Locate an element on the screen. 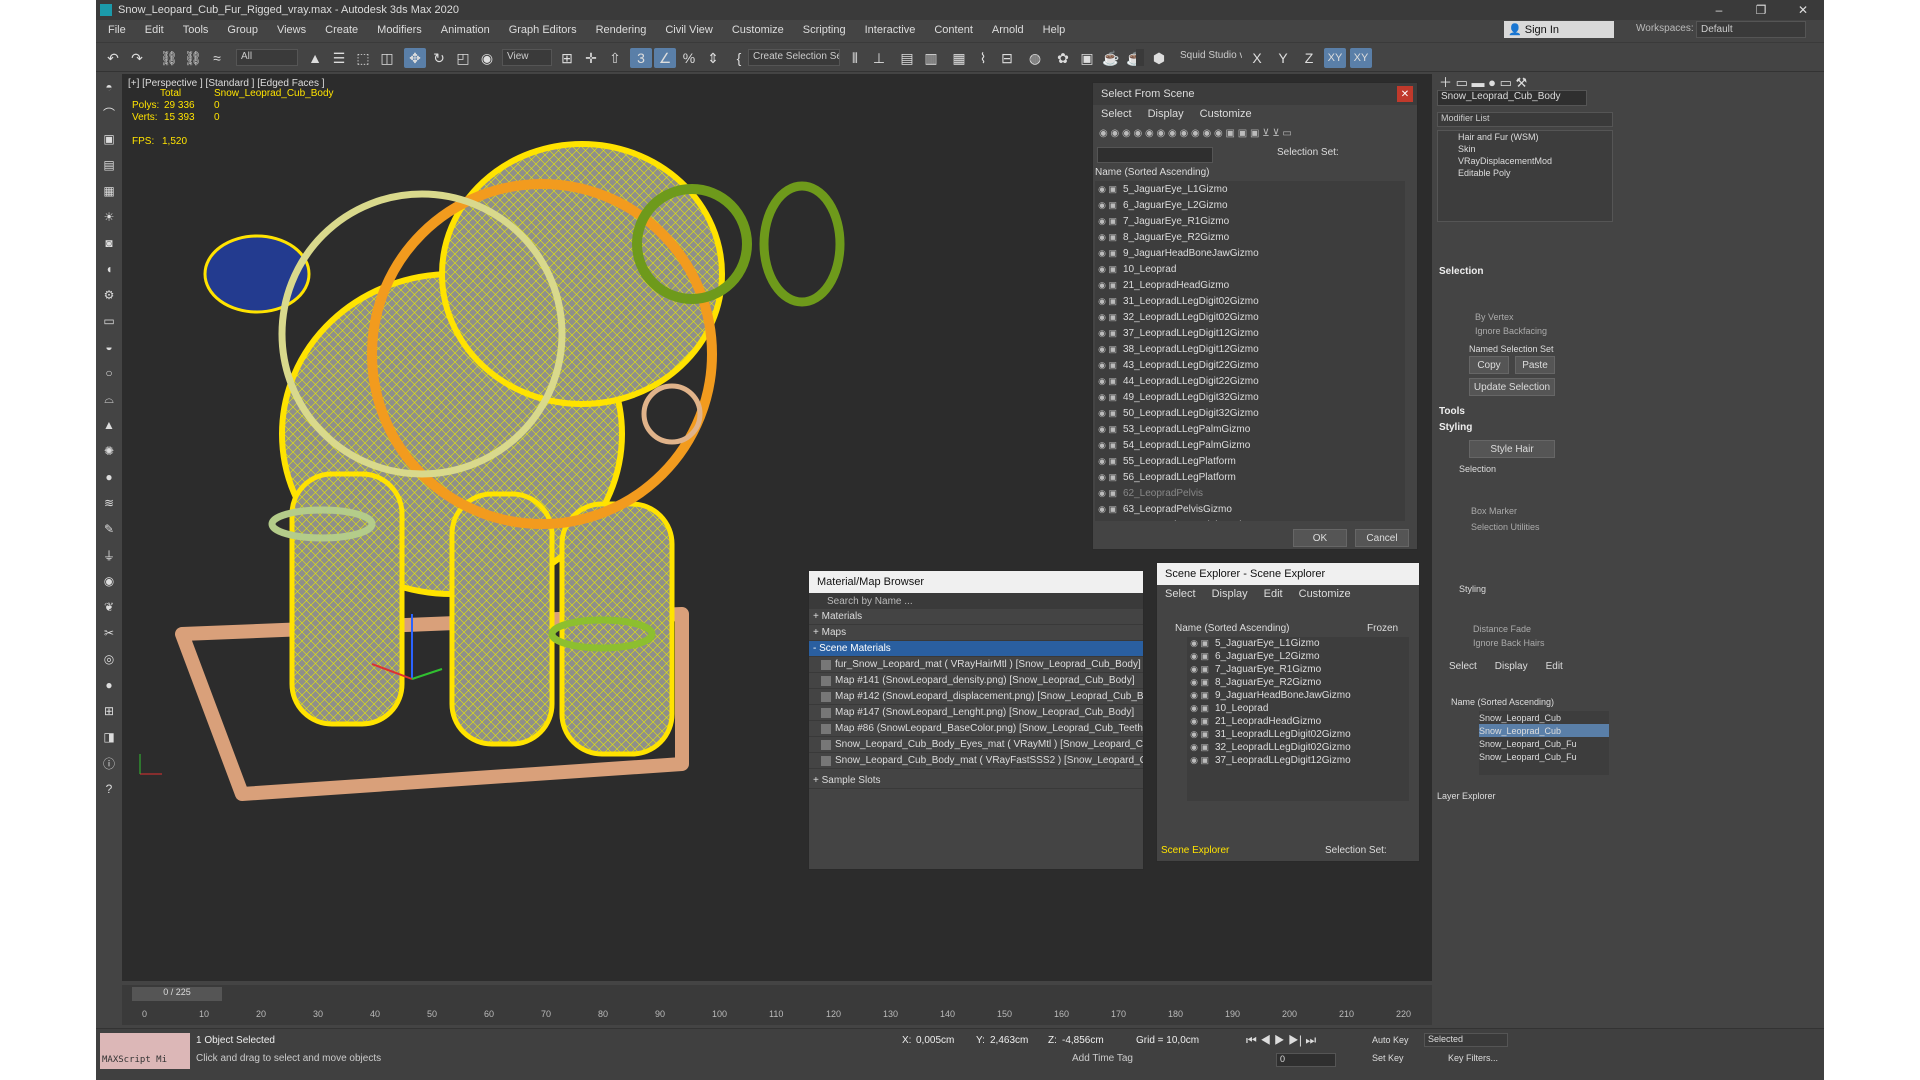 The width and height of the screenshot is (1920, 1080). hf-icon: ✂ is located at coordinates (109, 633).